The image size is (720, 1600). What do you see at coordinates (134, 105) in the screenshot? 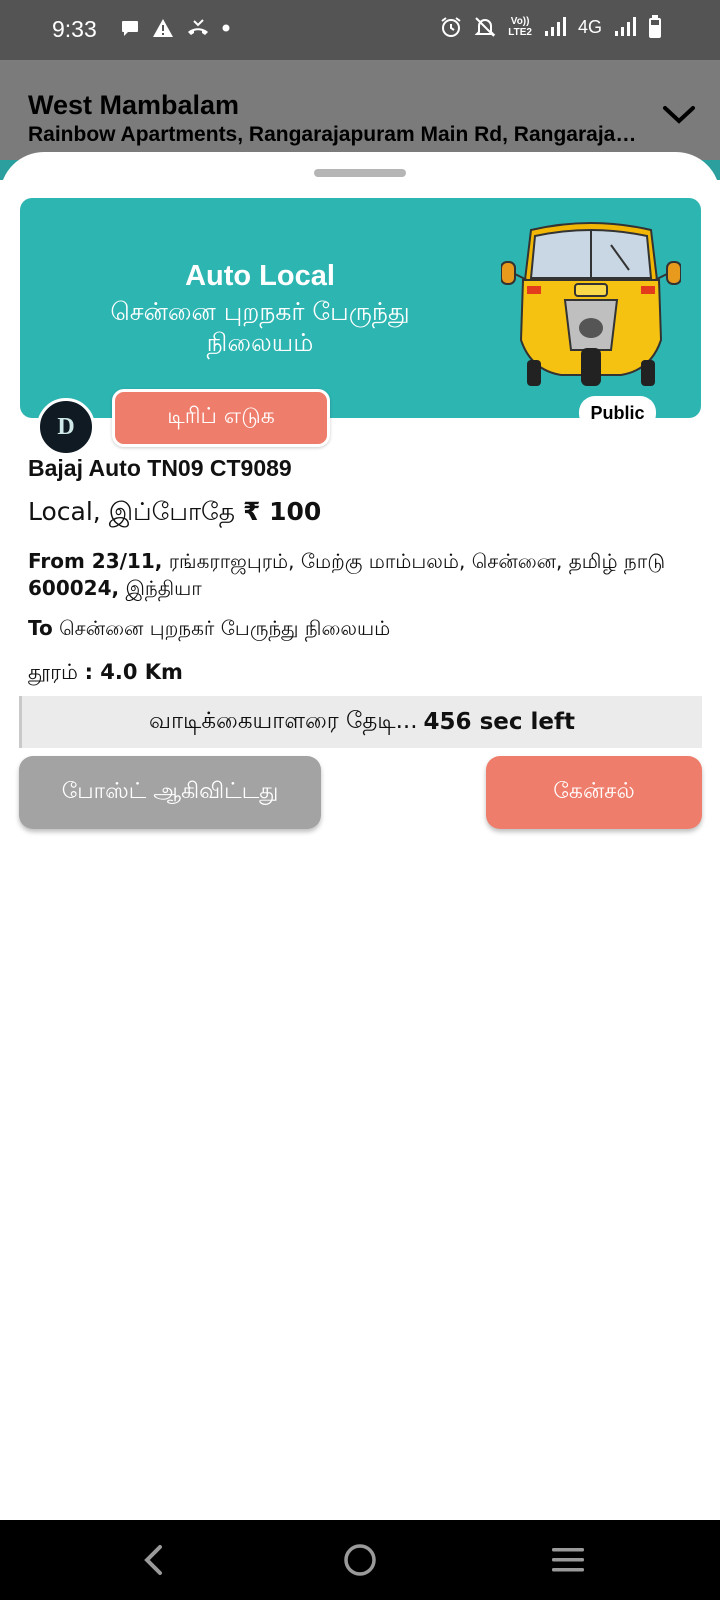
I see `location-title: West Mambalam` at bounding box center [134, 105].